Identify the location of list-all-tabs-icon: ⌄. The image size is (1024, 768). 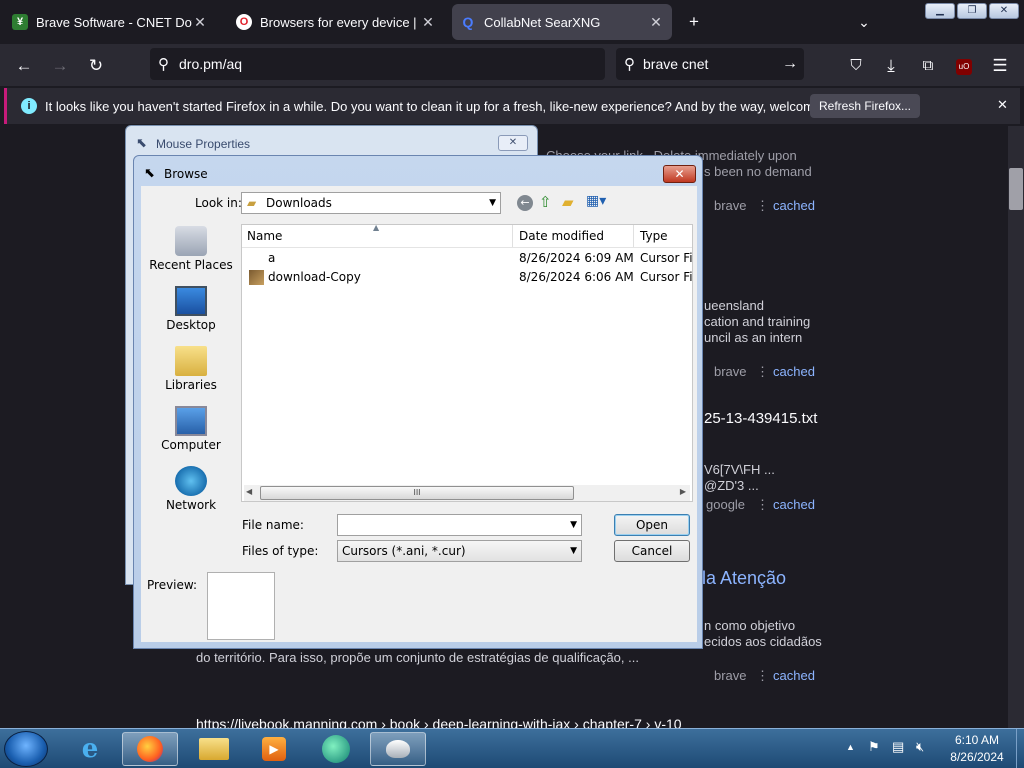
(864, 22).